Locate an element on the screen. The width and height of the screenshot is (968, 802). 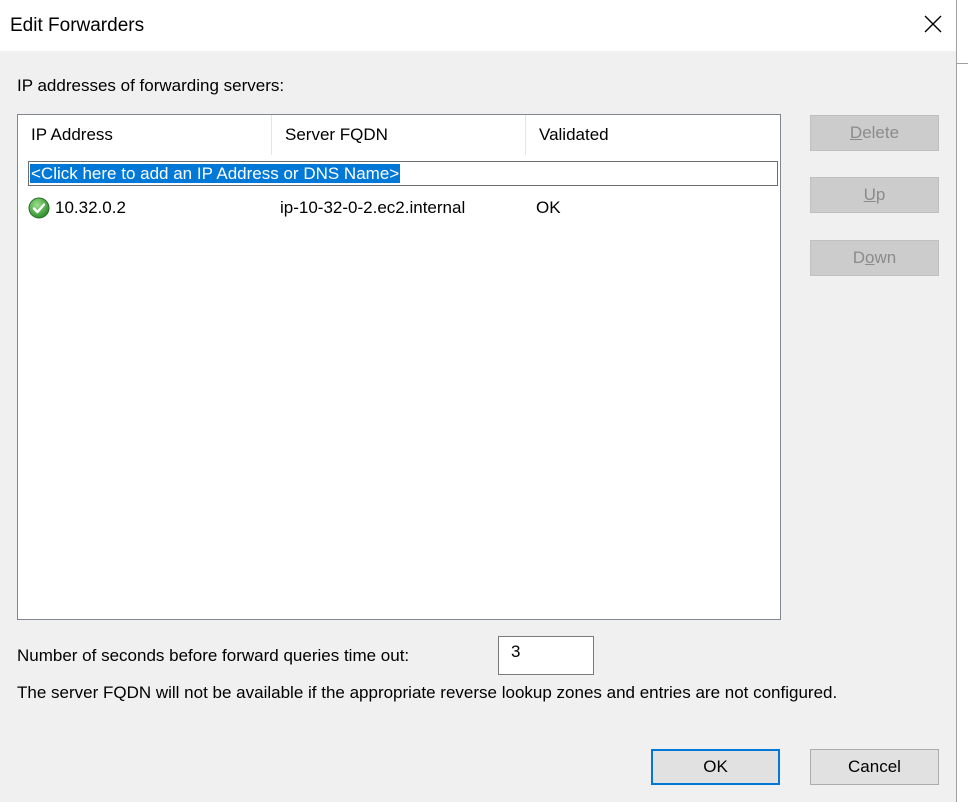
row-validated: OK is located at coordinates (548, 207).